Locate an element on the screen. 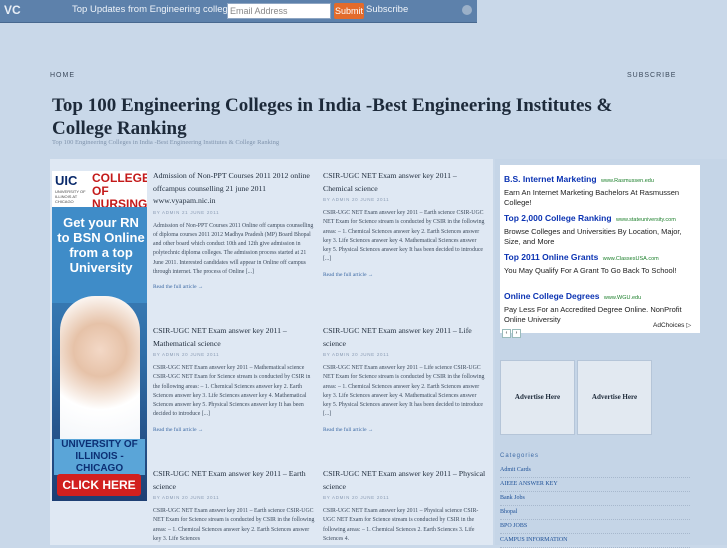 Image resolution: width=727 pixels, height=548 pixels. click-here-button: CLICK HERE is located at coordinates (99, 485).